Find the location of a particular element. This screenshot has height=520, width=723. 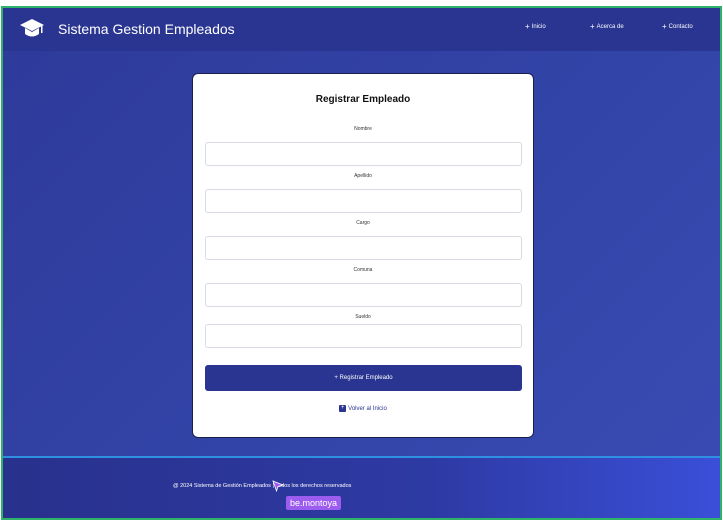

nav-link-label: Contacto is located at coordinates (680, 27).